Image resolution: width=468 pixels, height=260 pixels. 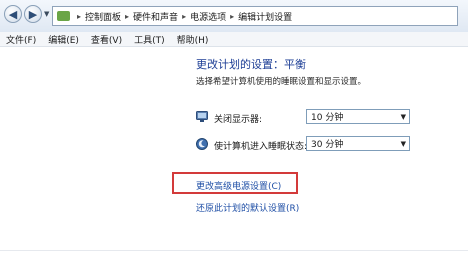 I want to click on back-button: ◀, so click(x=13, y=14).